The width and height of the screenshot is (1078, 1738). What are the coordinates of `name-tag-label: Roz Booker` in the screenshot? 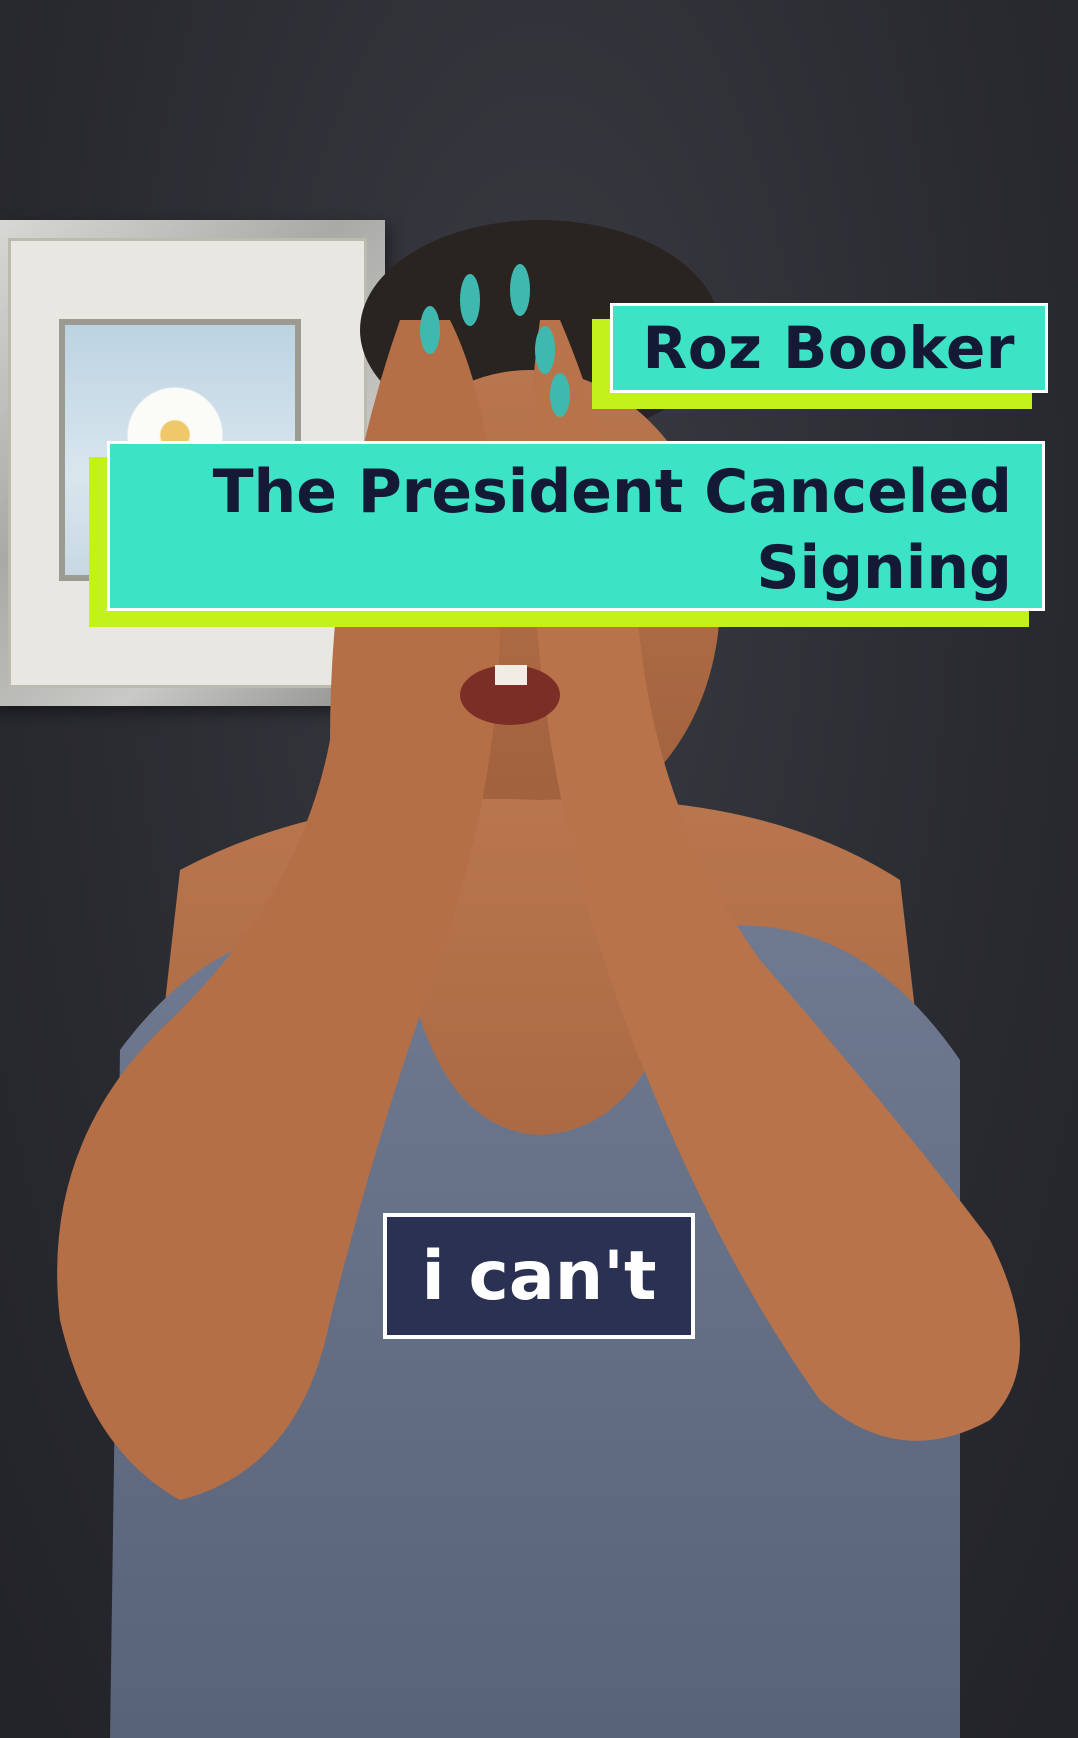 It's located at (828, 348).